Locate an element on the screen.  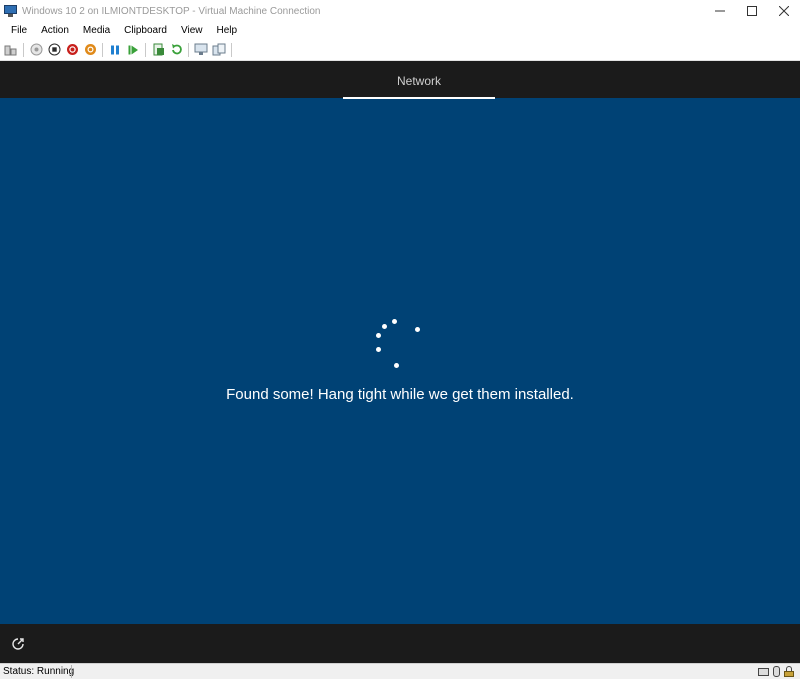
ctrl-alt-del-icon is located at coordinates (10, 50).